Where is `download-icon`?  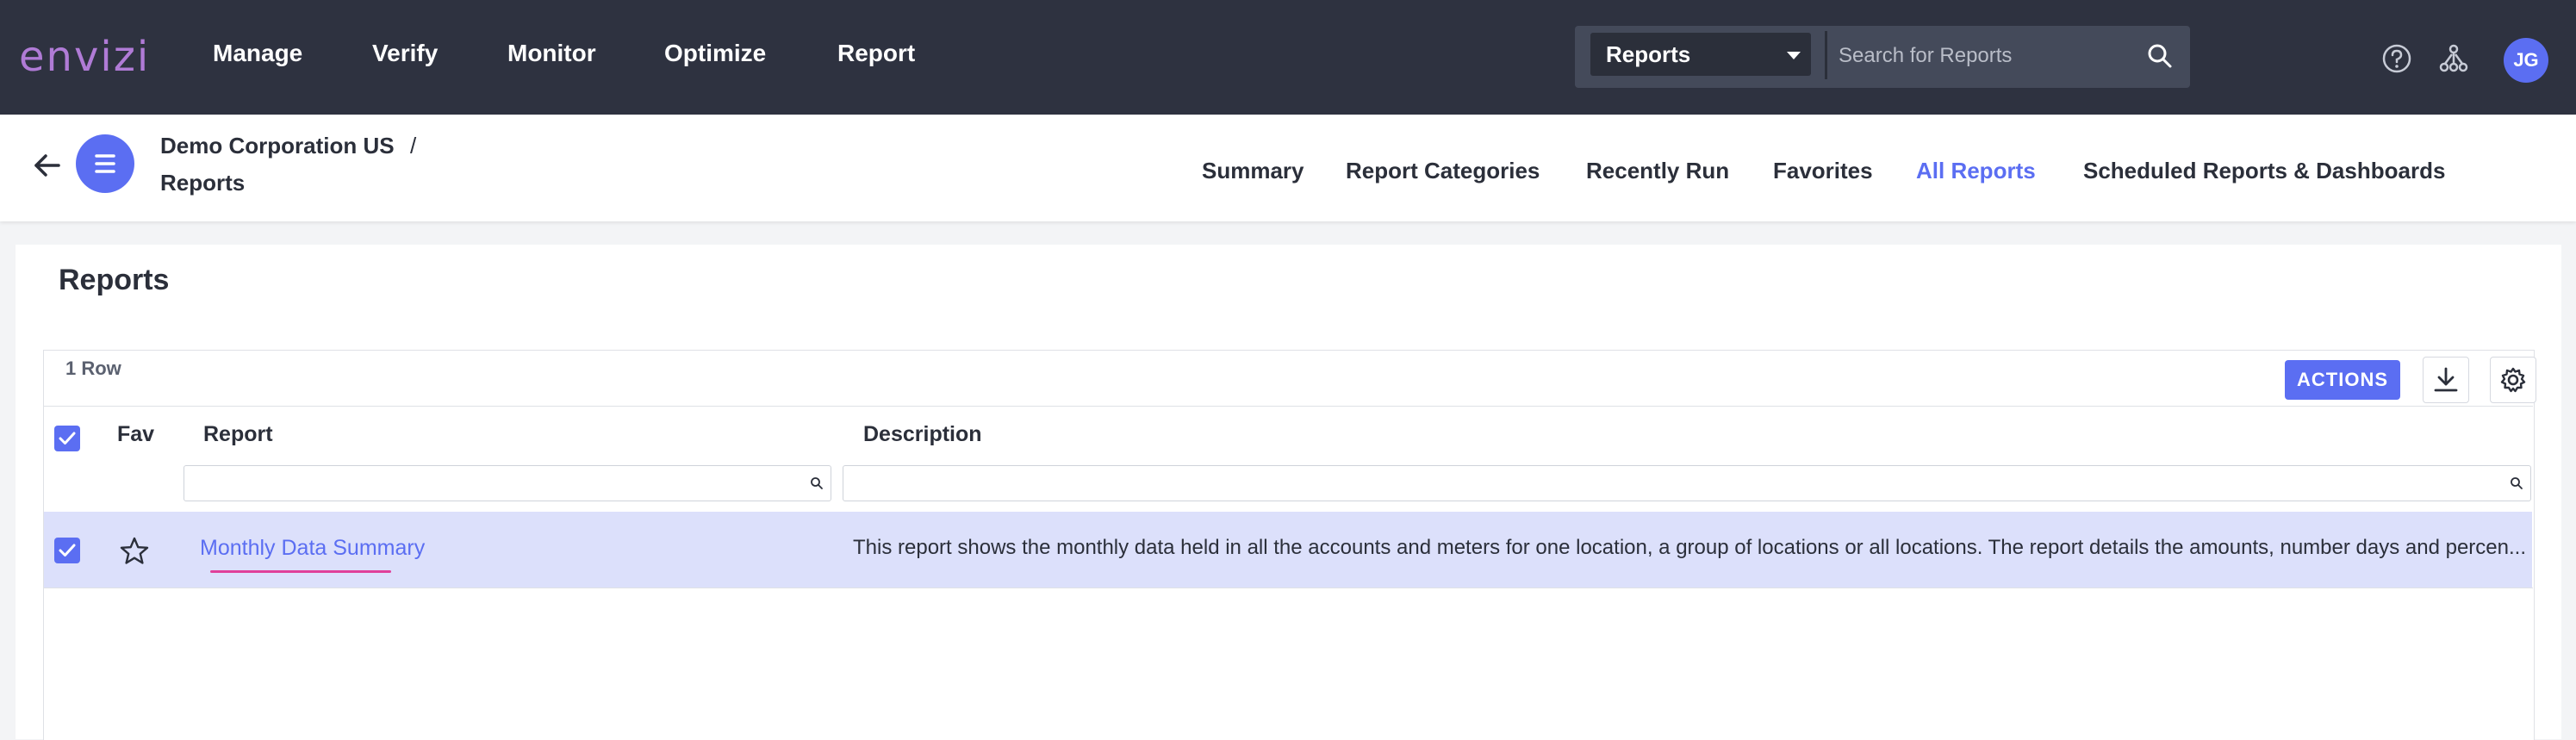
download-icon is located at coordinates (2446, 379).